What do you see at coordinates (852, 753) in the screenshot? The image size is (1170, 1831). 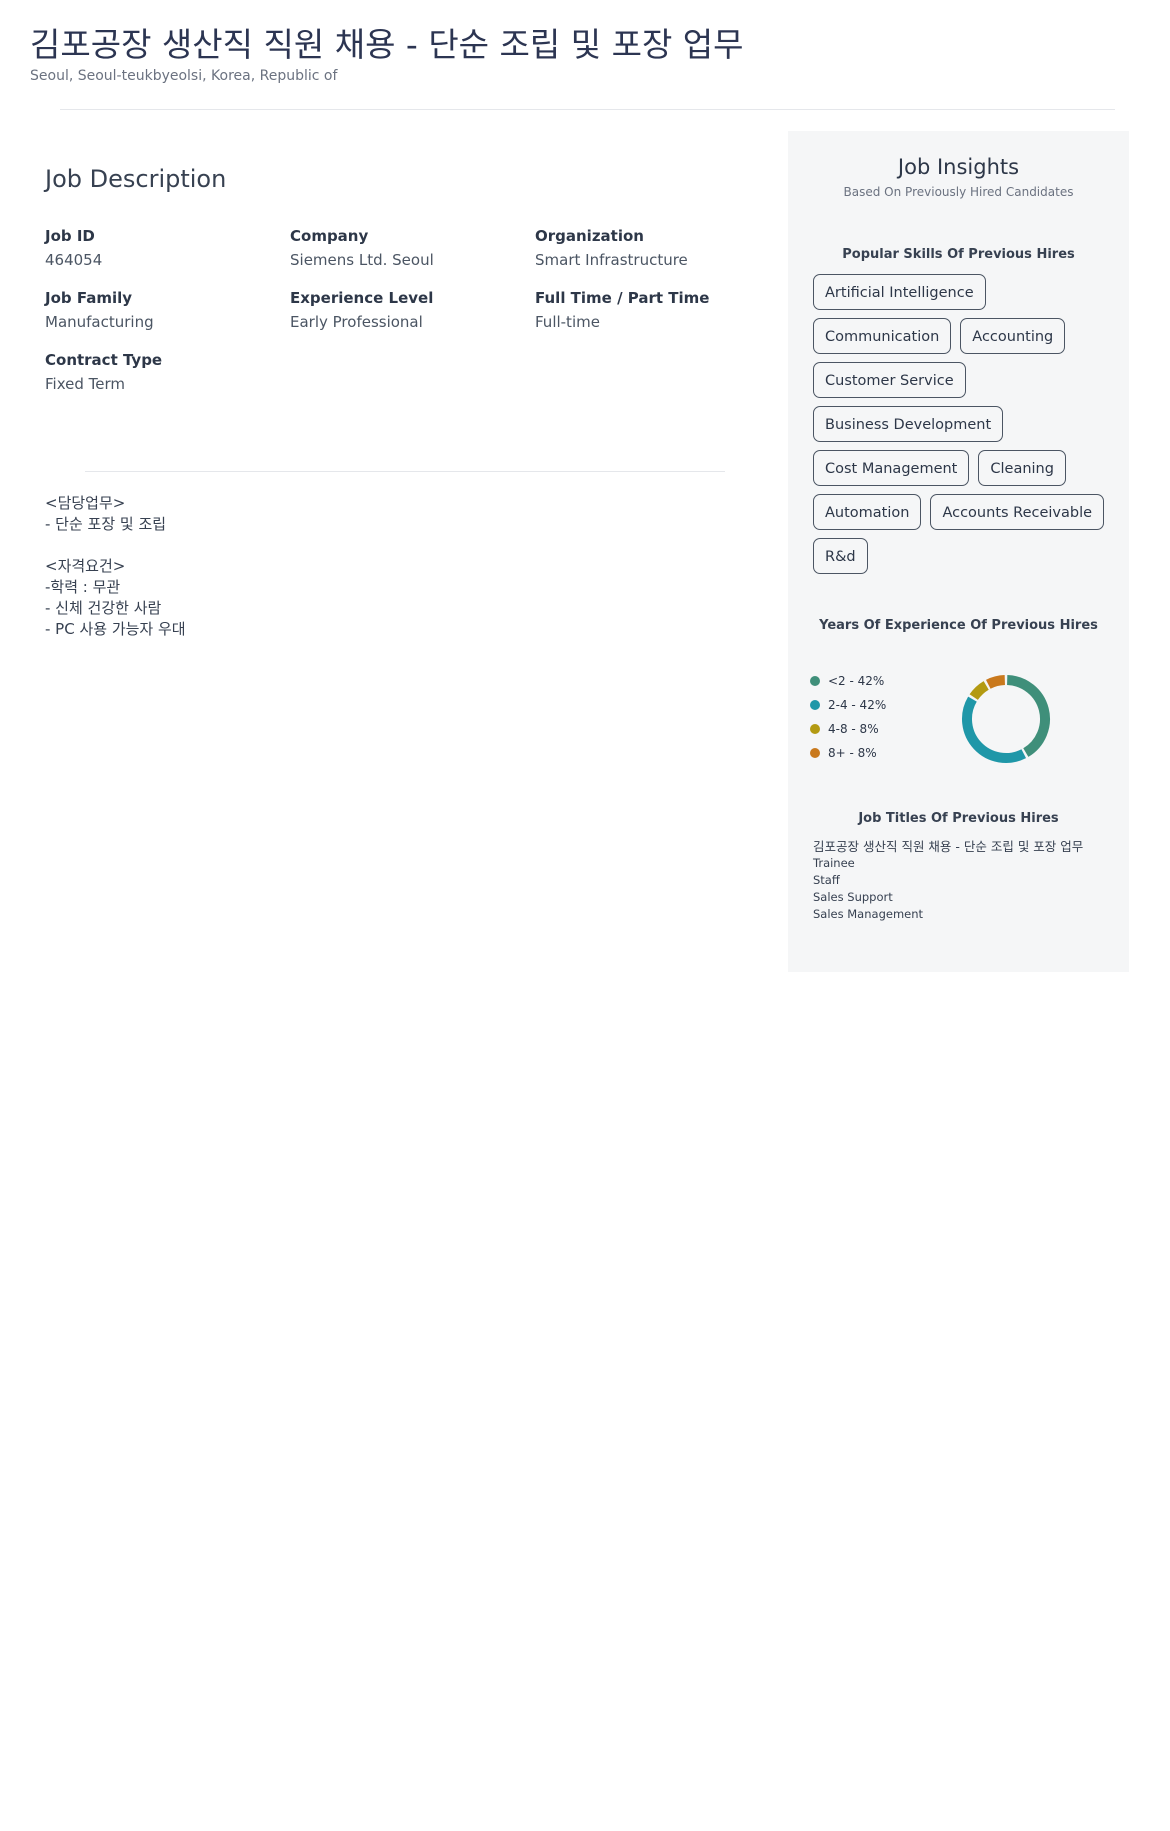 I see `legend-label: 8+ - 8%` at bounding box center [852, 753].